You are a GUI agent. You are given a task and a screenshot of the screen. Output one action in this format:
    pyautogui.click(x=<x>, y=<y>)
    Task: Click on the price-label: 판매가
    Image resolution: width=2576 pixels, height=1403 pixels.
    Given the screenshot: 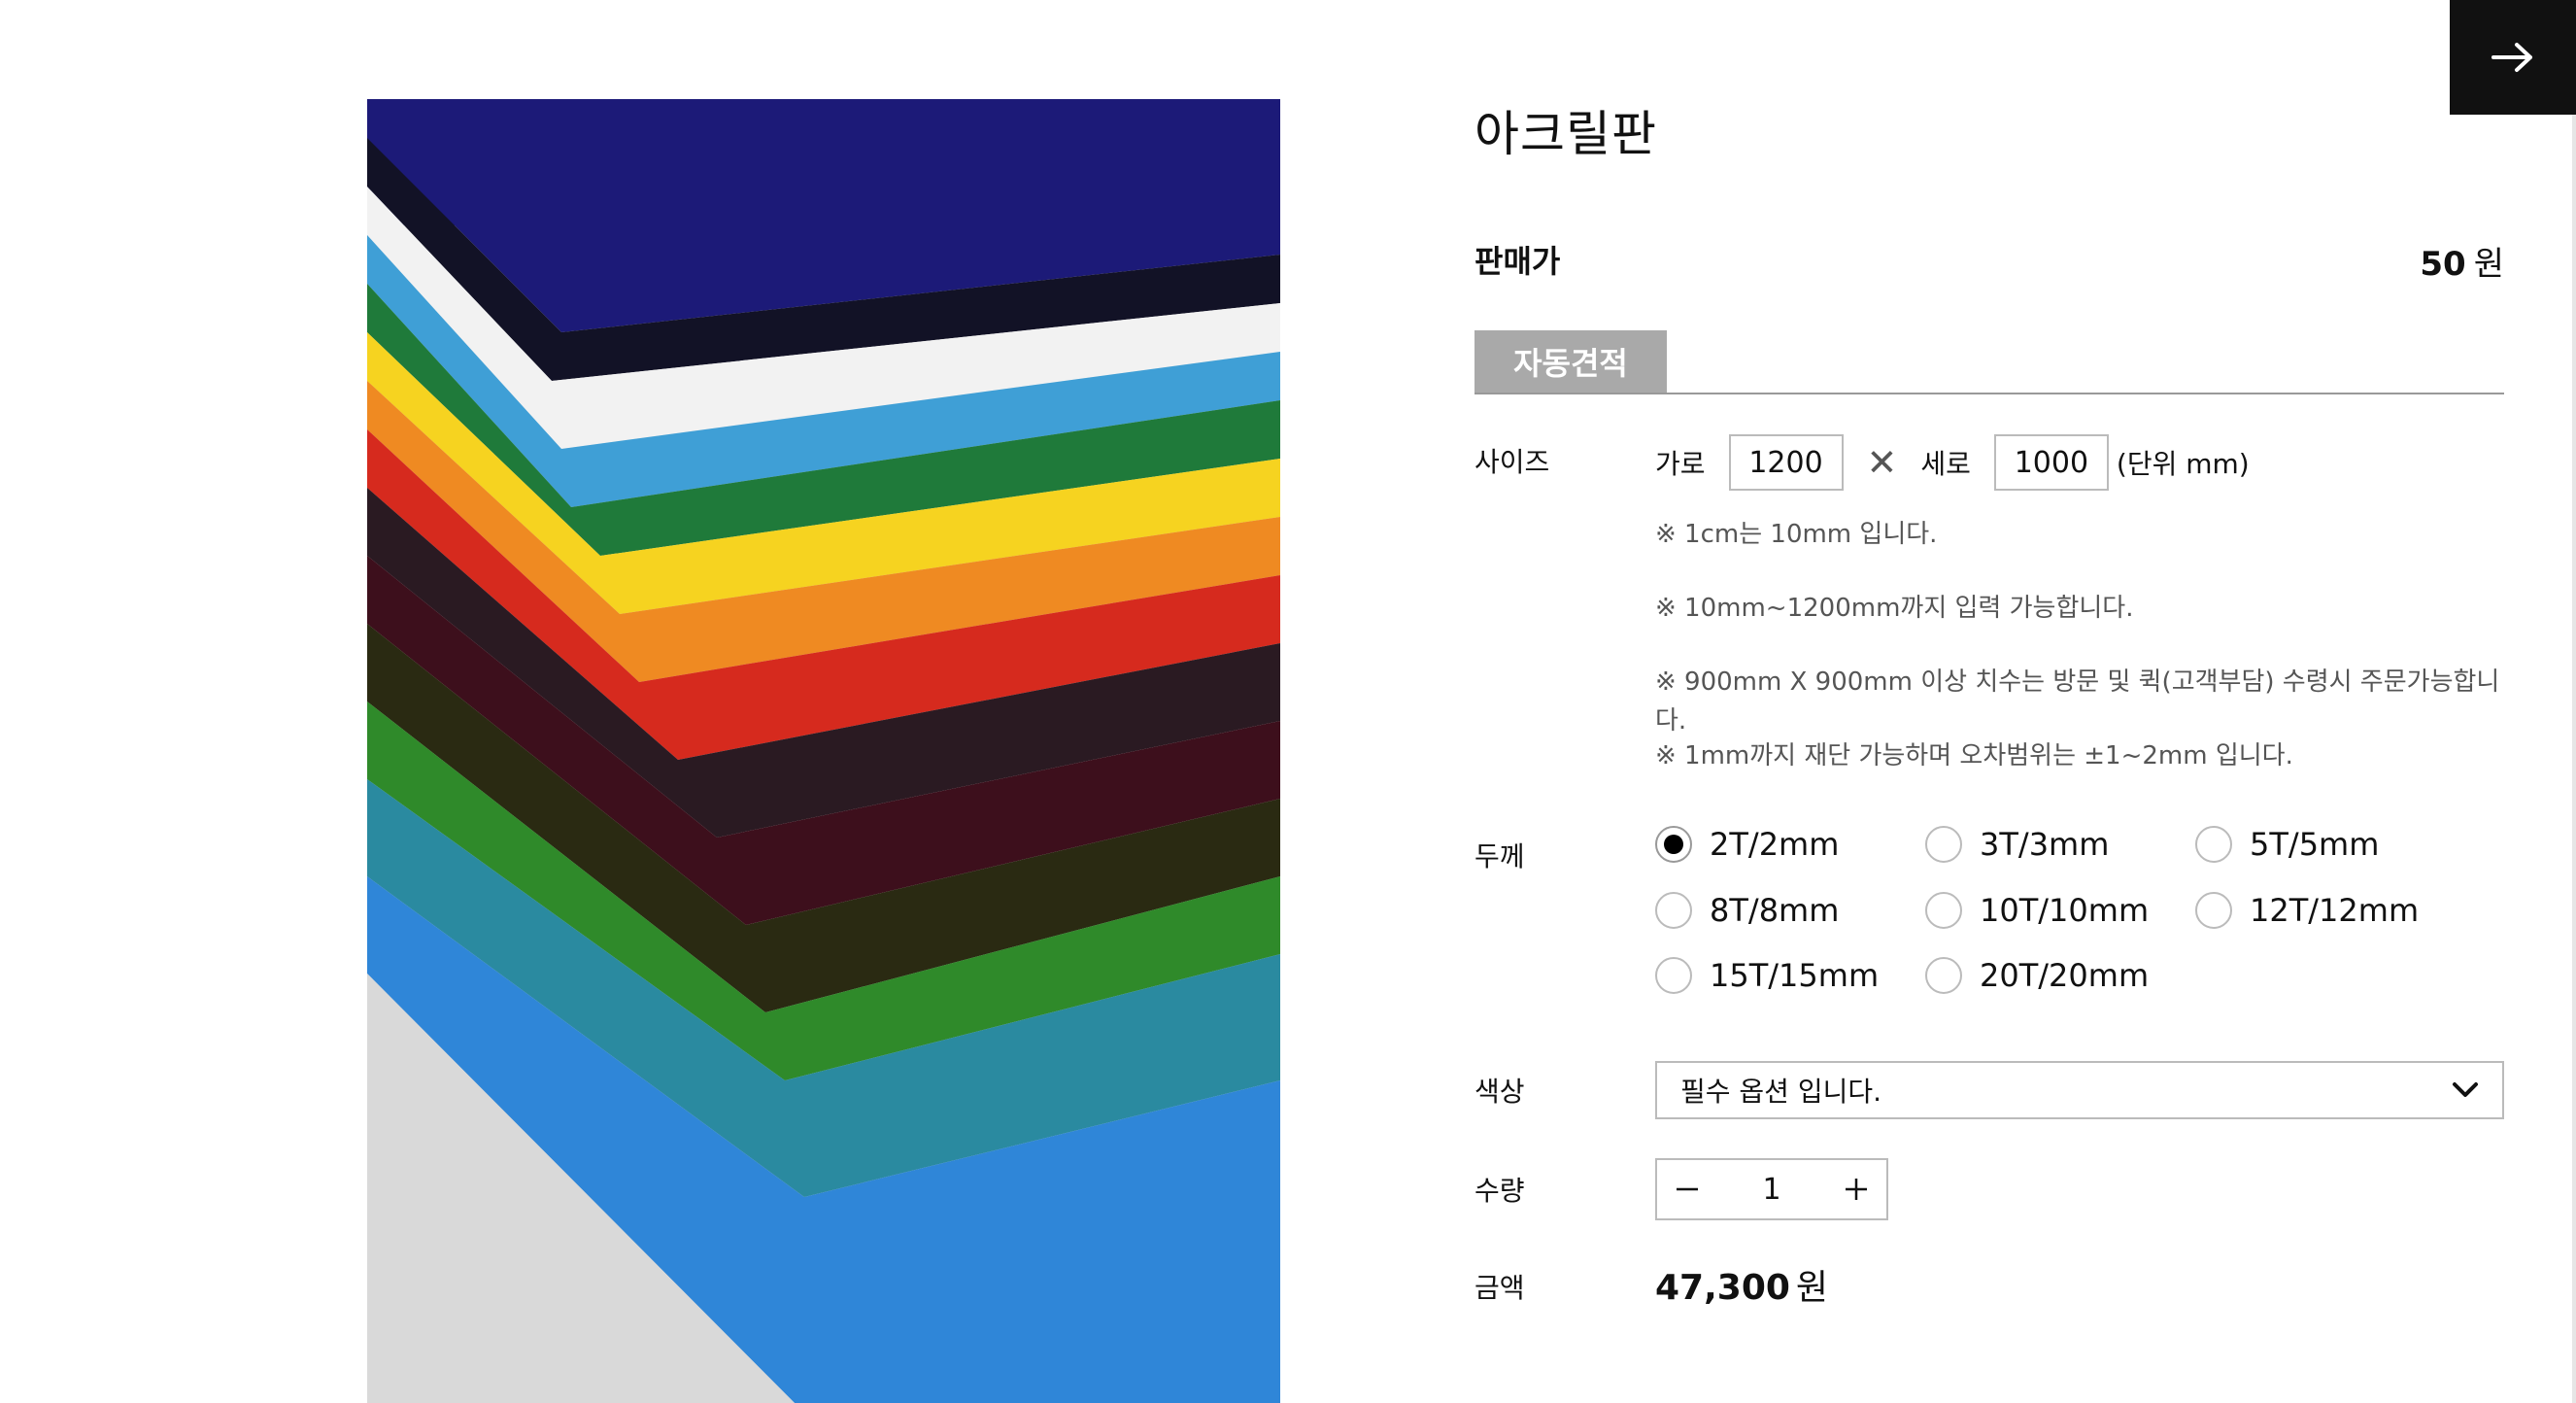 What is the action you would take?
    pyautogui.click(x=1517, y=261)
    